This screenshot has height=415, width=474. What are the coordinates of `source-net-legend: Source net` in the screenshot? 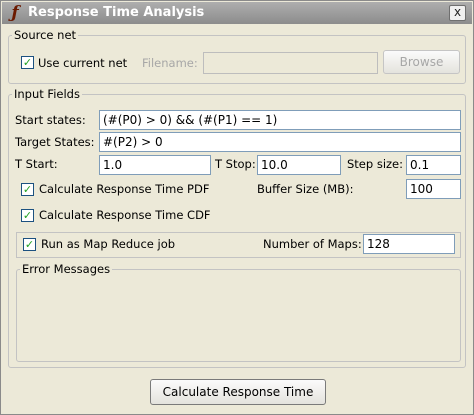 It's located at (45, 35).